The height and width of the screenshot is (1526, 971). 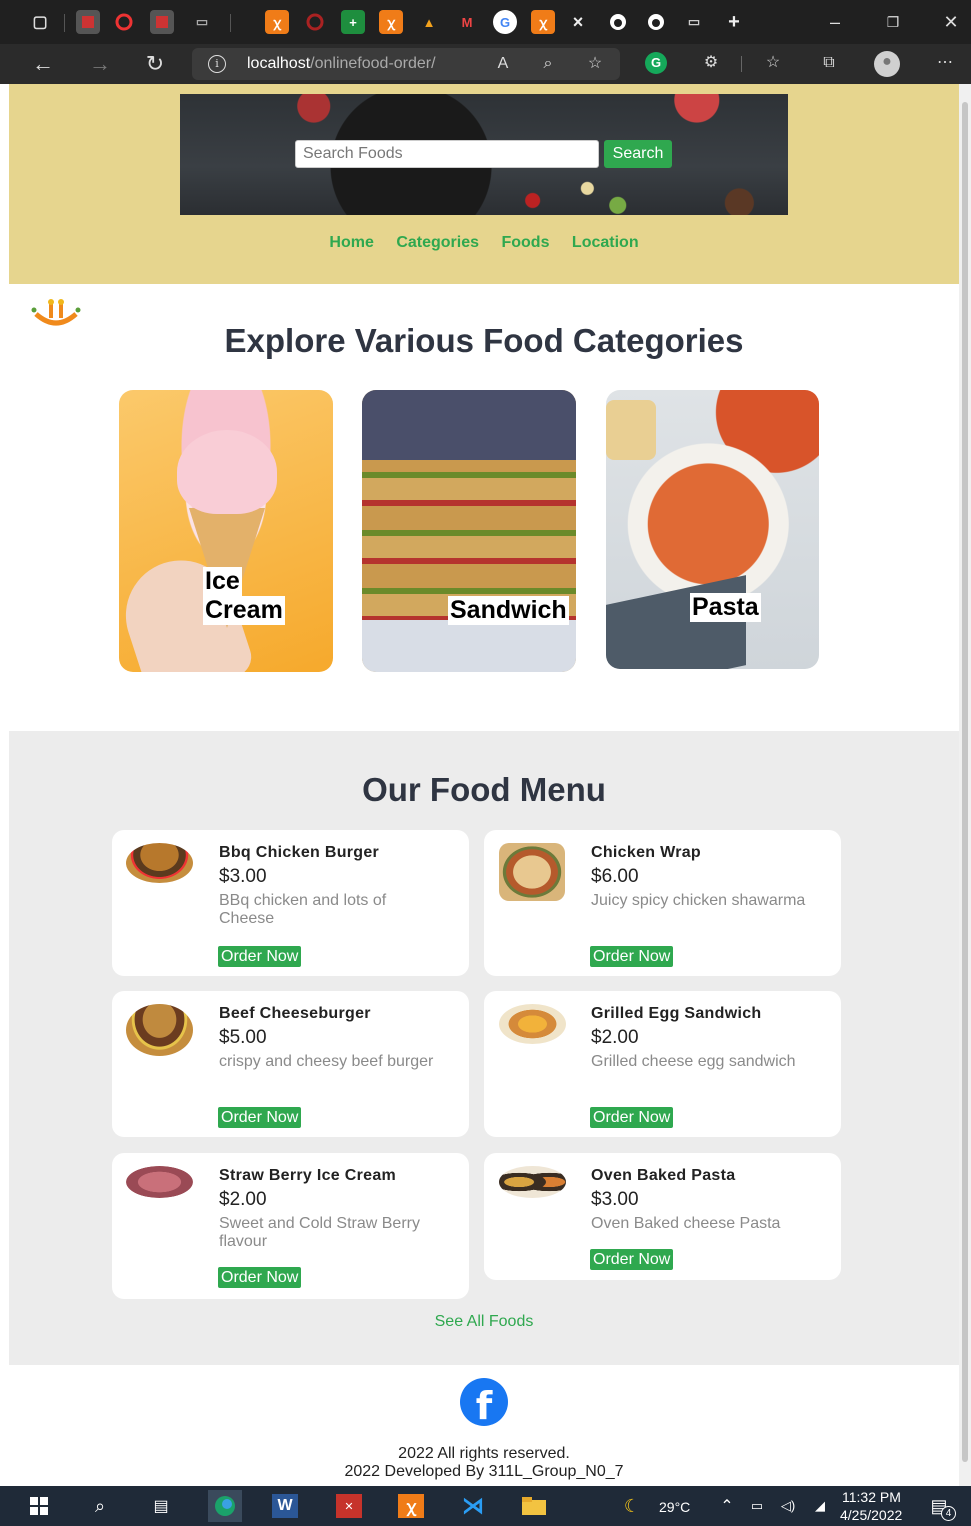 What do you see at coordinates (429, 22) in the screenshot?
I see `brand-tab-icon: ▲` at bounding box center [429, 22].